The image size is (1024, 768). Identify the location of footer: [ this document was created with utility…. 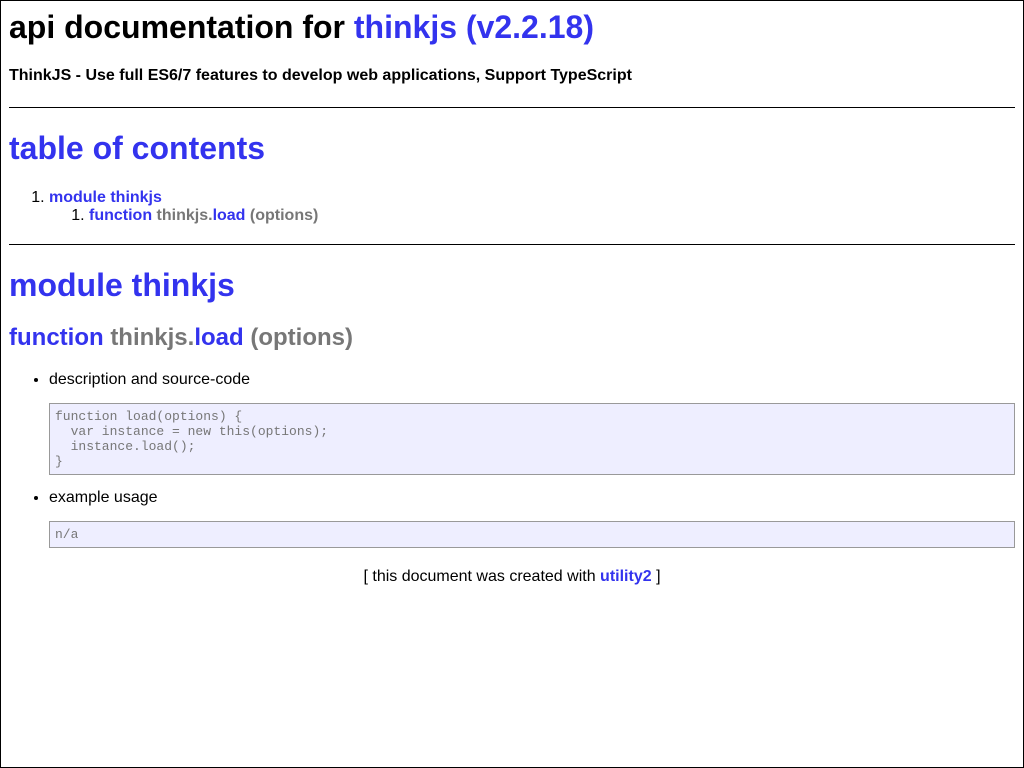
(512, 577).